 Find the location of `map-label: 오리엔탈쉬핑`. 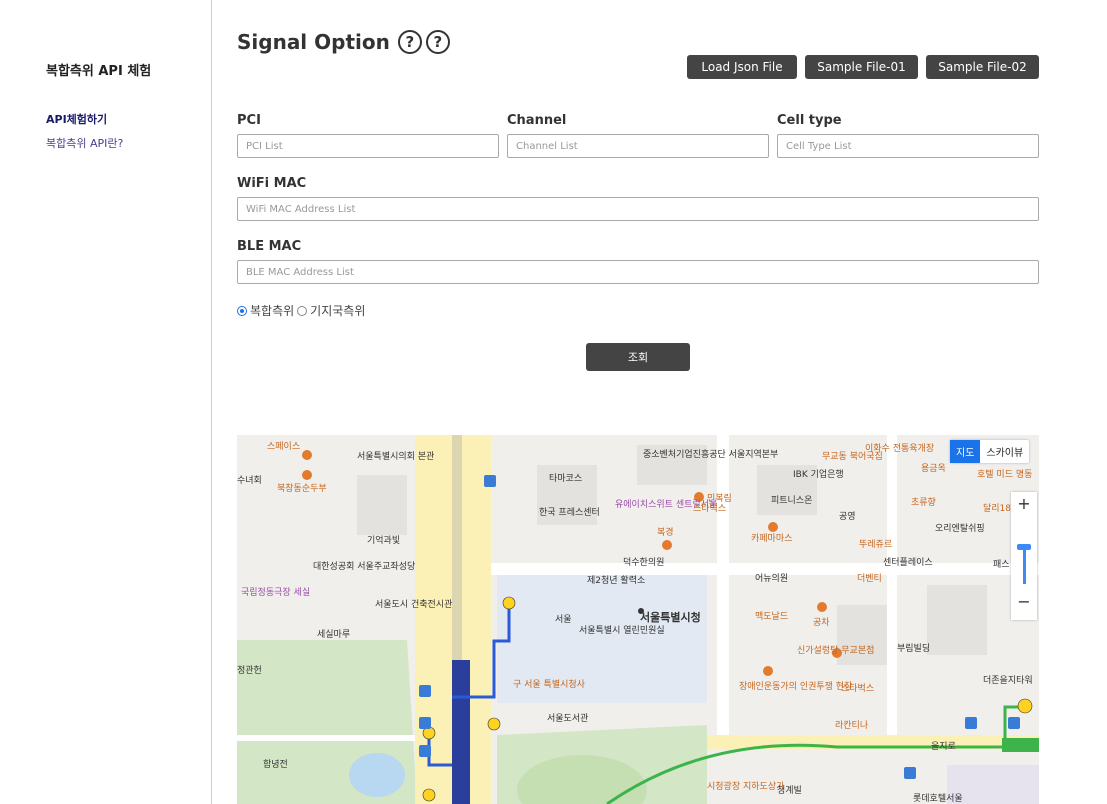

map-label: 오리엔탈쉬핑 is located at coordinates (960, 529).